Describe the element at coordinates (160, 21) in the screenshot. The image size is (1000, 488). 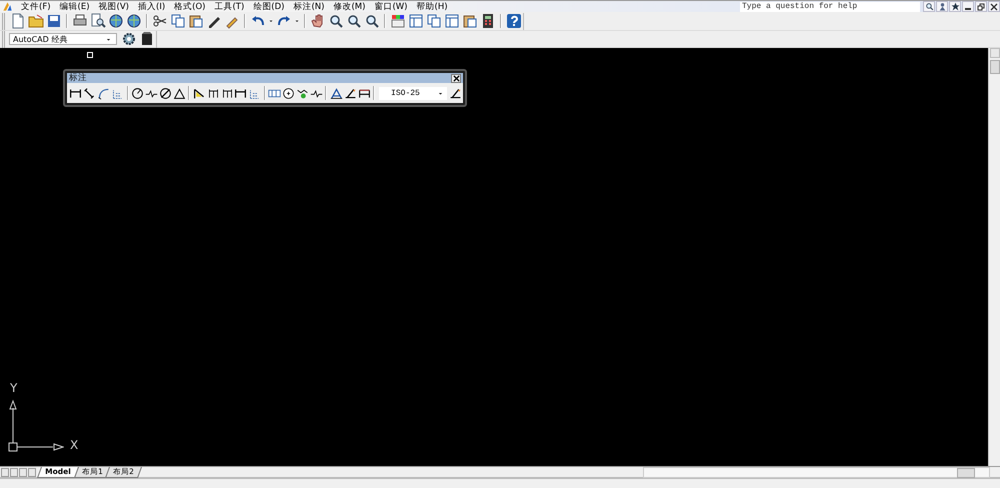
I see `scissors-icon` at that location.